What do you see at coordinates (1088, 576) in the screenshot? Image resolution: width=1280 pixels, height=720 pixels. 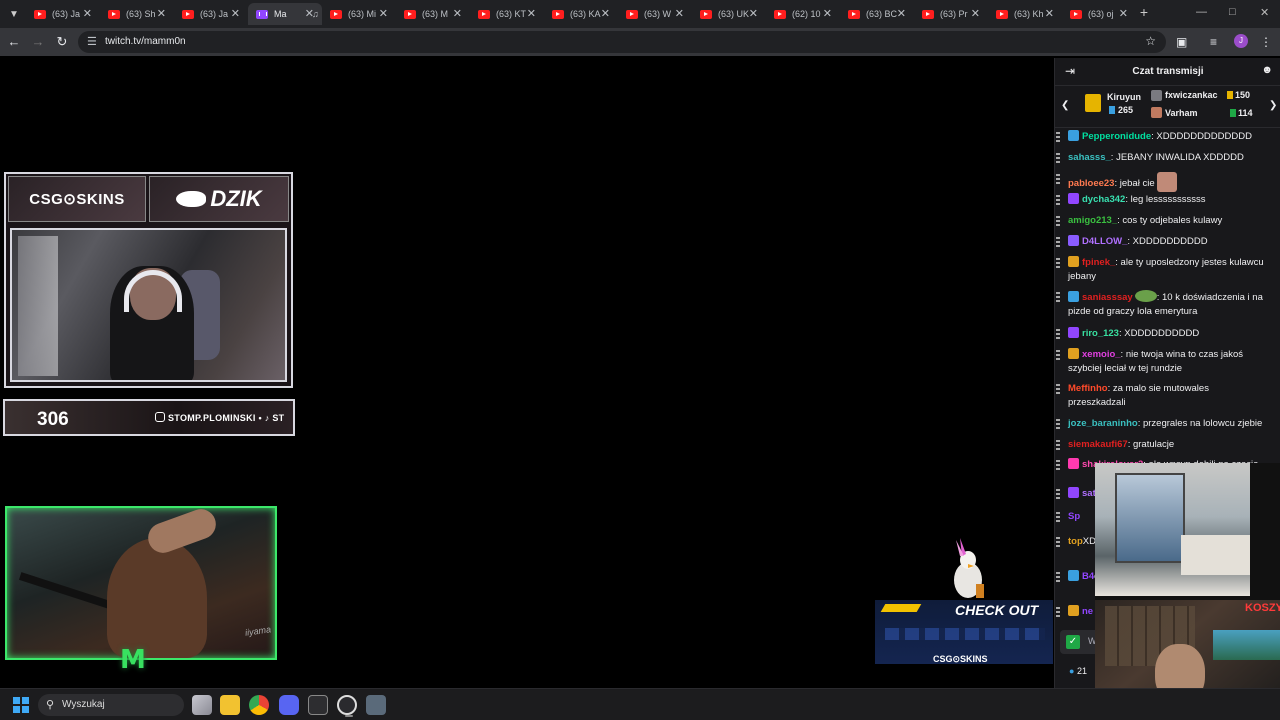 I see `chat-username: B4` at bounding box center [1088, 576].